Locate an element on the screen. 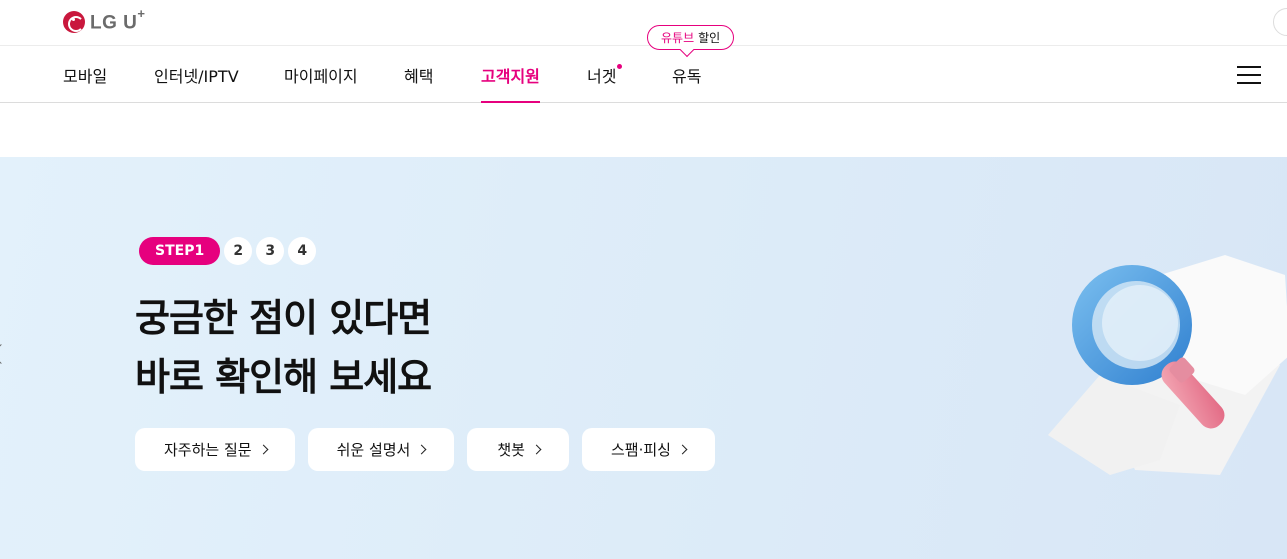 This screenshot has width=1287, height=559. spam-phishing-button-label: 스팸·피싱 is located at coordinates (640, 450).